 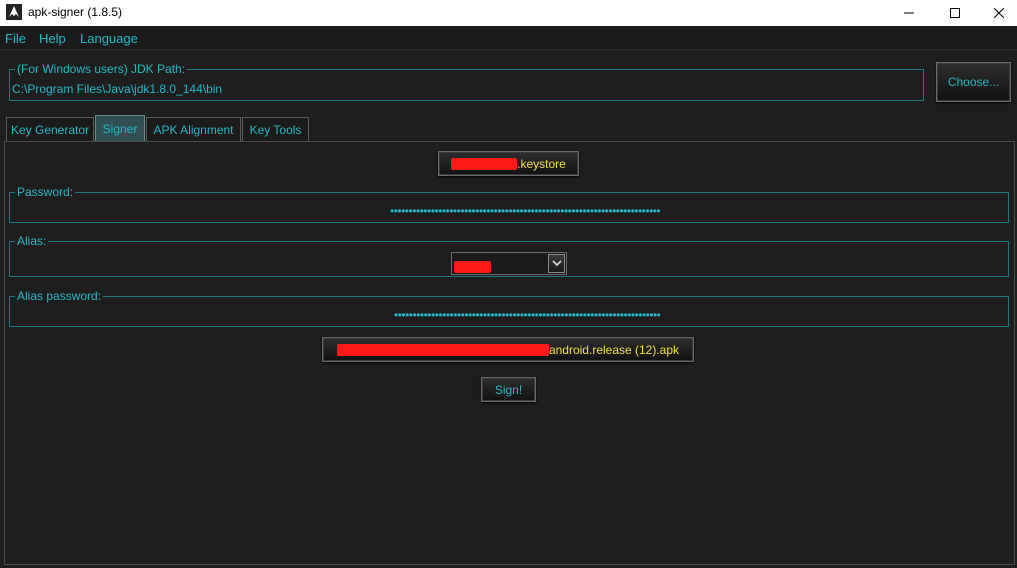 What do you see at coordinates (32, 241) in the screenshot?
I see `alias-legend: Alias:` at bounding box center [32, 241].